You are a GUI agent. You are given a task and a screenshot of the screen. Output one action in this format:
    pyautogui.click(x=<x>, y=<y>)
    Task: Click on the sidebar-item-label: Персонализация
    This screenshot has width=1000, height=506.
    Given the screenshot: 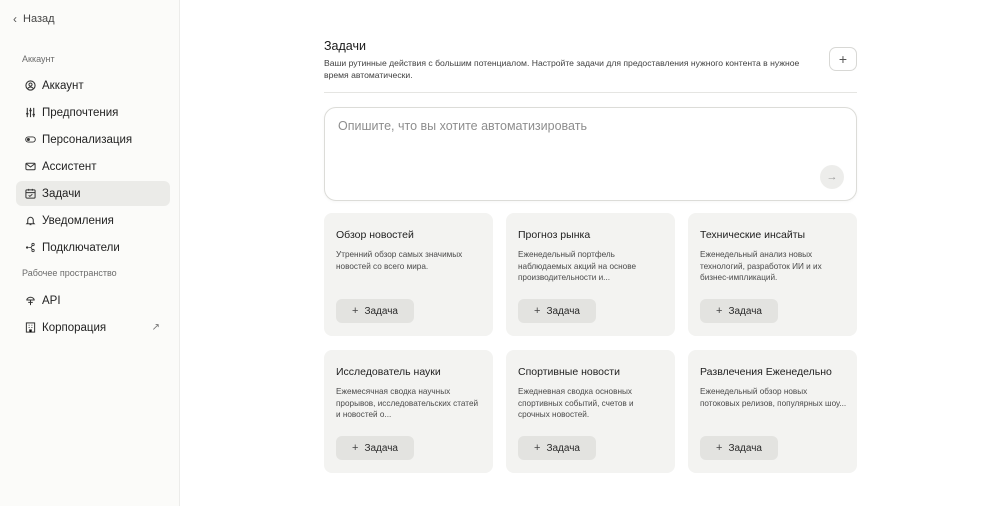 What is the action you would take?
    pyautogui.click(x=87, y=139)
    